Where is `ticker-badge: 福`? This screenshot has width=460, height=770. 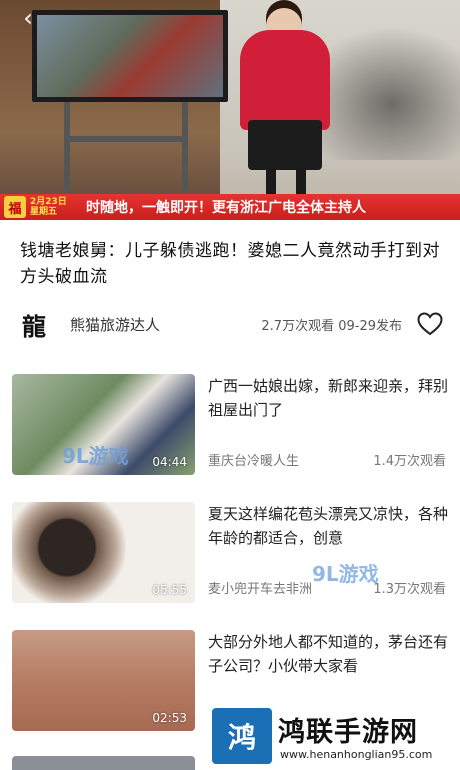
ticker-badge: 福 is located at coordinates (15, 207).